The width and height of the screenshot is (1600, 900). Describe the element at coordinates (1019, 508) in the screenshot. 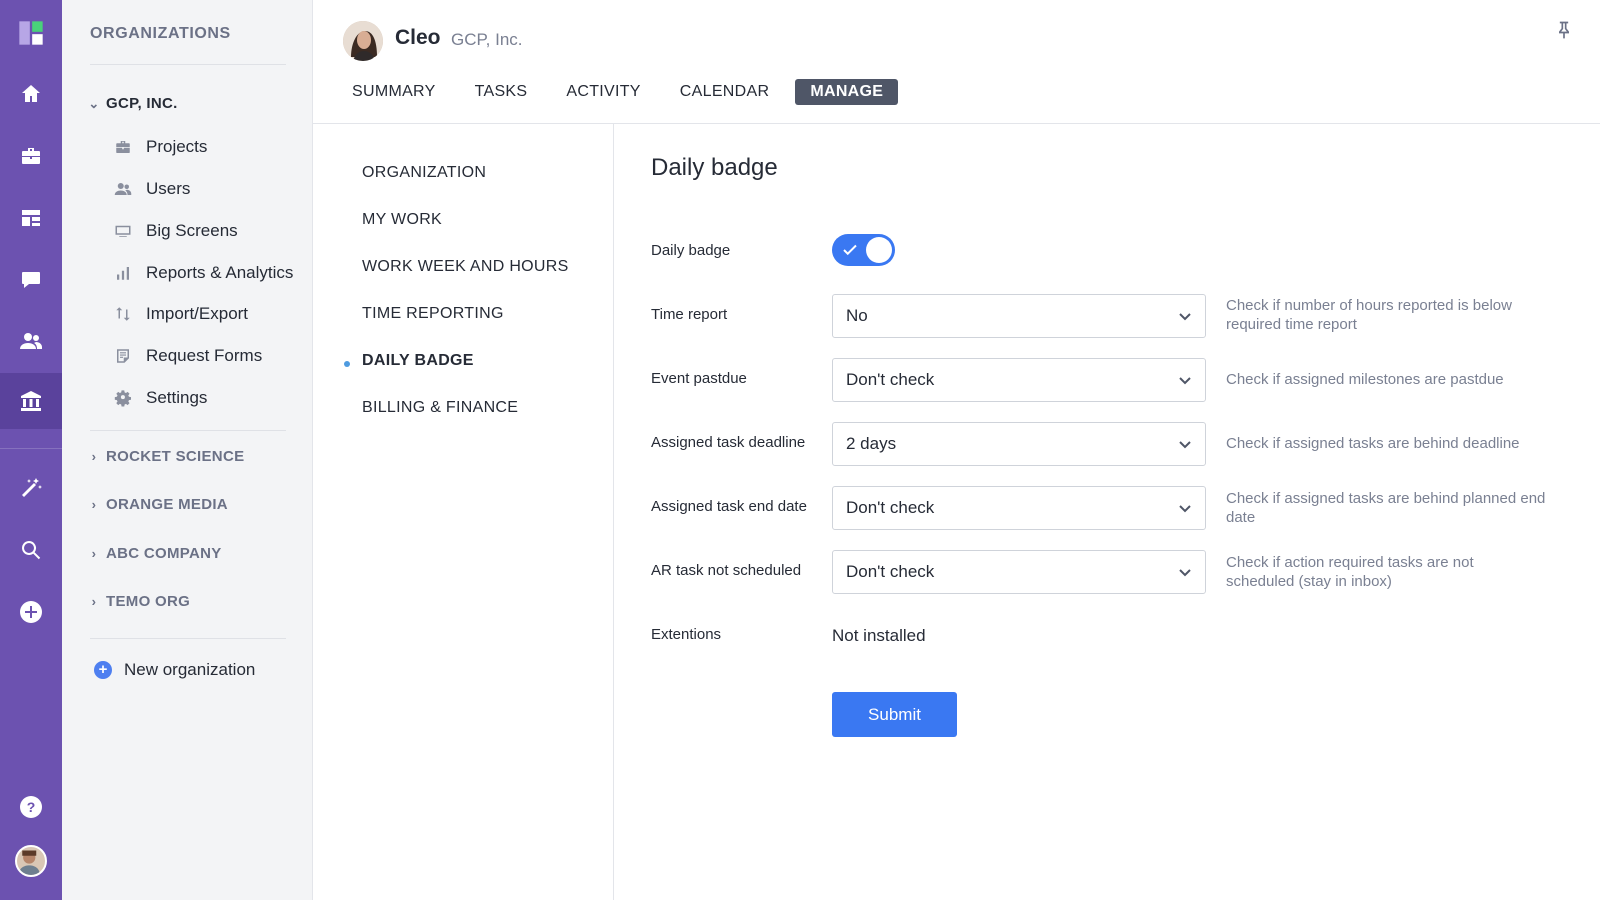

I see `assigned-task-end-date-select: Don't check` at that location.